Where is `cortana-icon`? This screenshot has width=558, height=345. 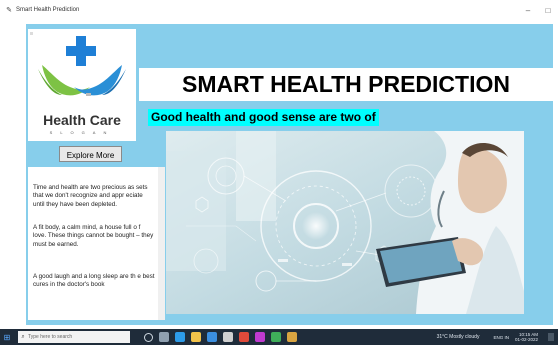 cortana-icon is located at coordinates (148, 337).